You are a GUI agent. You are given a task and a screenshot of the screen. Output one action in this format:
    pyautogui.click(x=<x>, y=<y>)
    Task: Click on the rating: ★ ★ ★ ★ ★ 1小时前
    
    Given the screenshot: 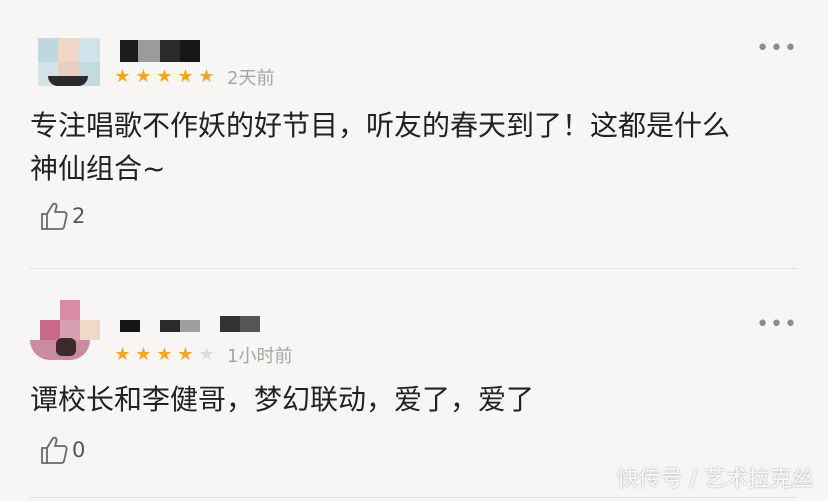 What is the action you would take?
    pyautogui.click(x=202, y=355)
    